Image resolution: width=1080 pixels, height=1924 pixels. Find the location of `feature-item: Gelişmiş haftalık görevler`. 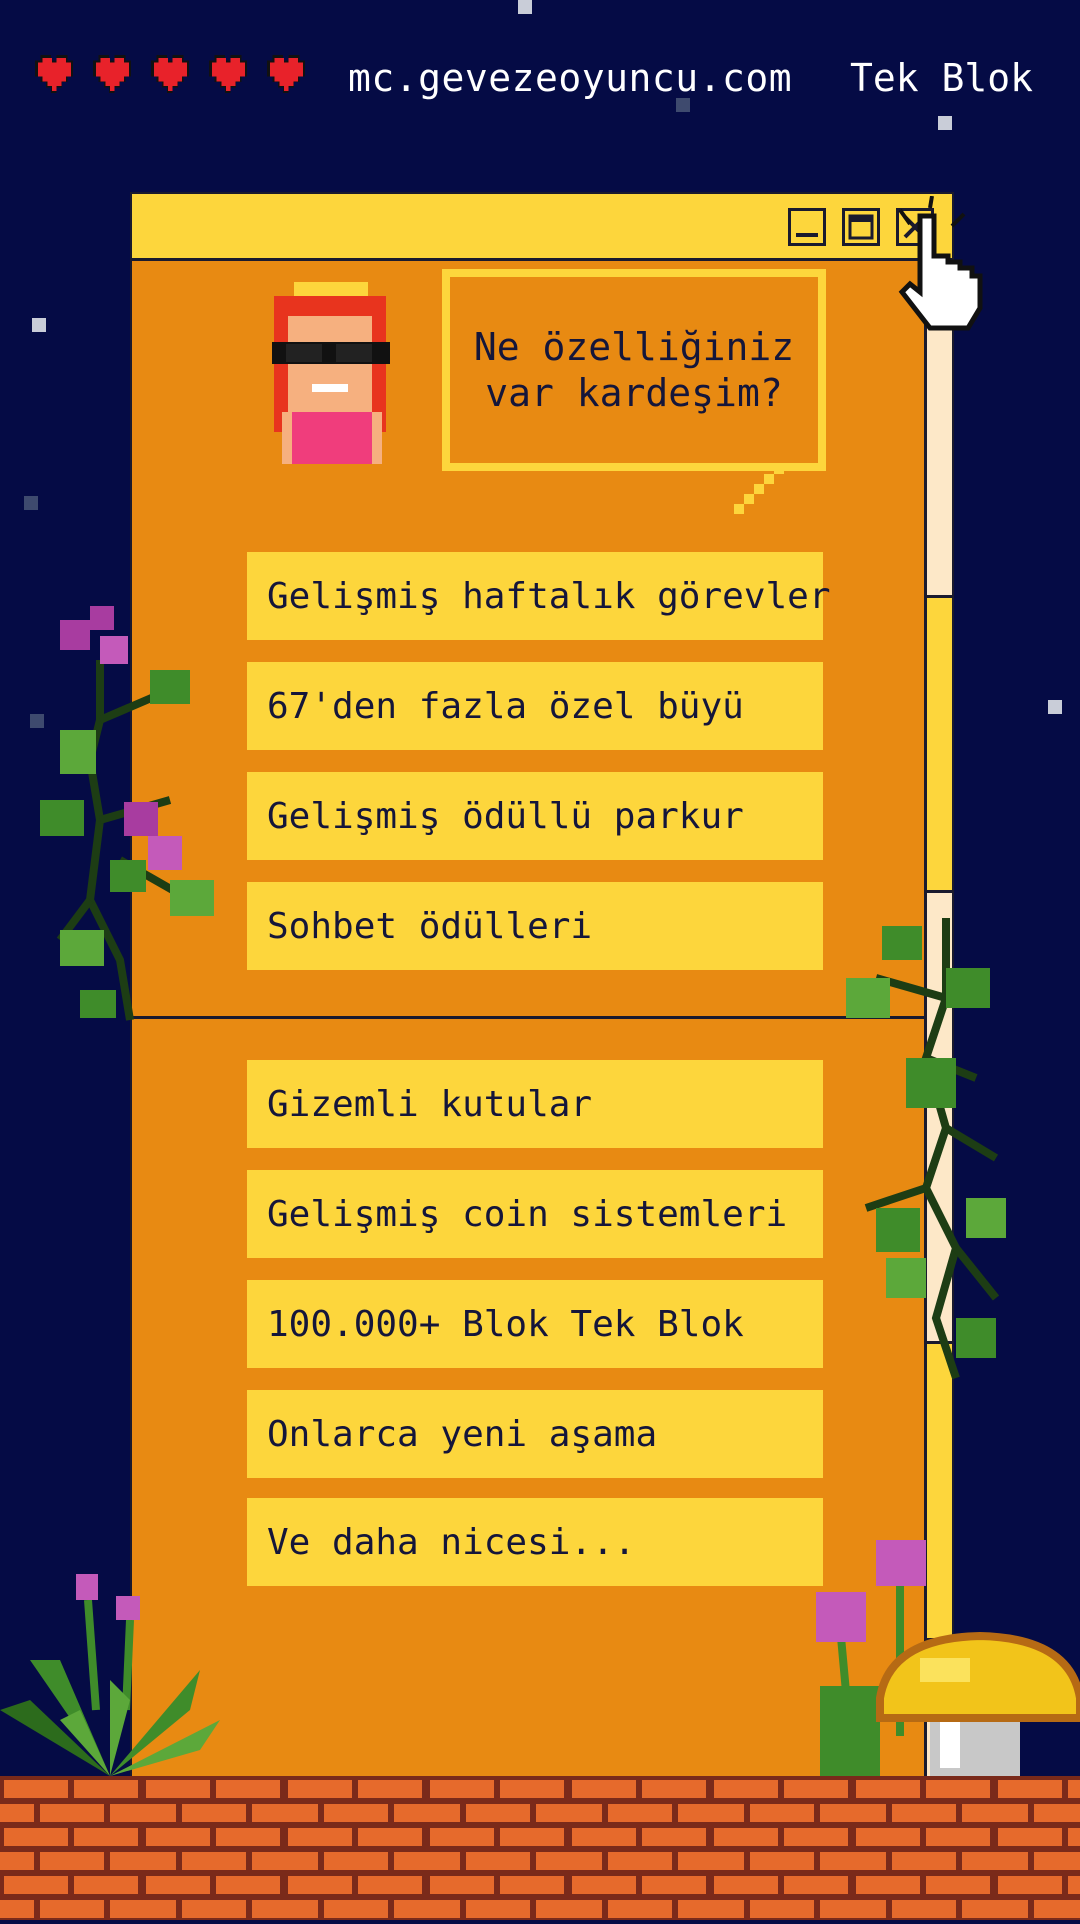

feature-item: Gelişmiş haftalık görevler is located at coordinates (539, 596).